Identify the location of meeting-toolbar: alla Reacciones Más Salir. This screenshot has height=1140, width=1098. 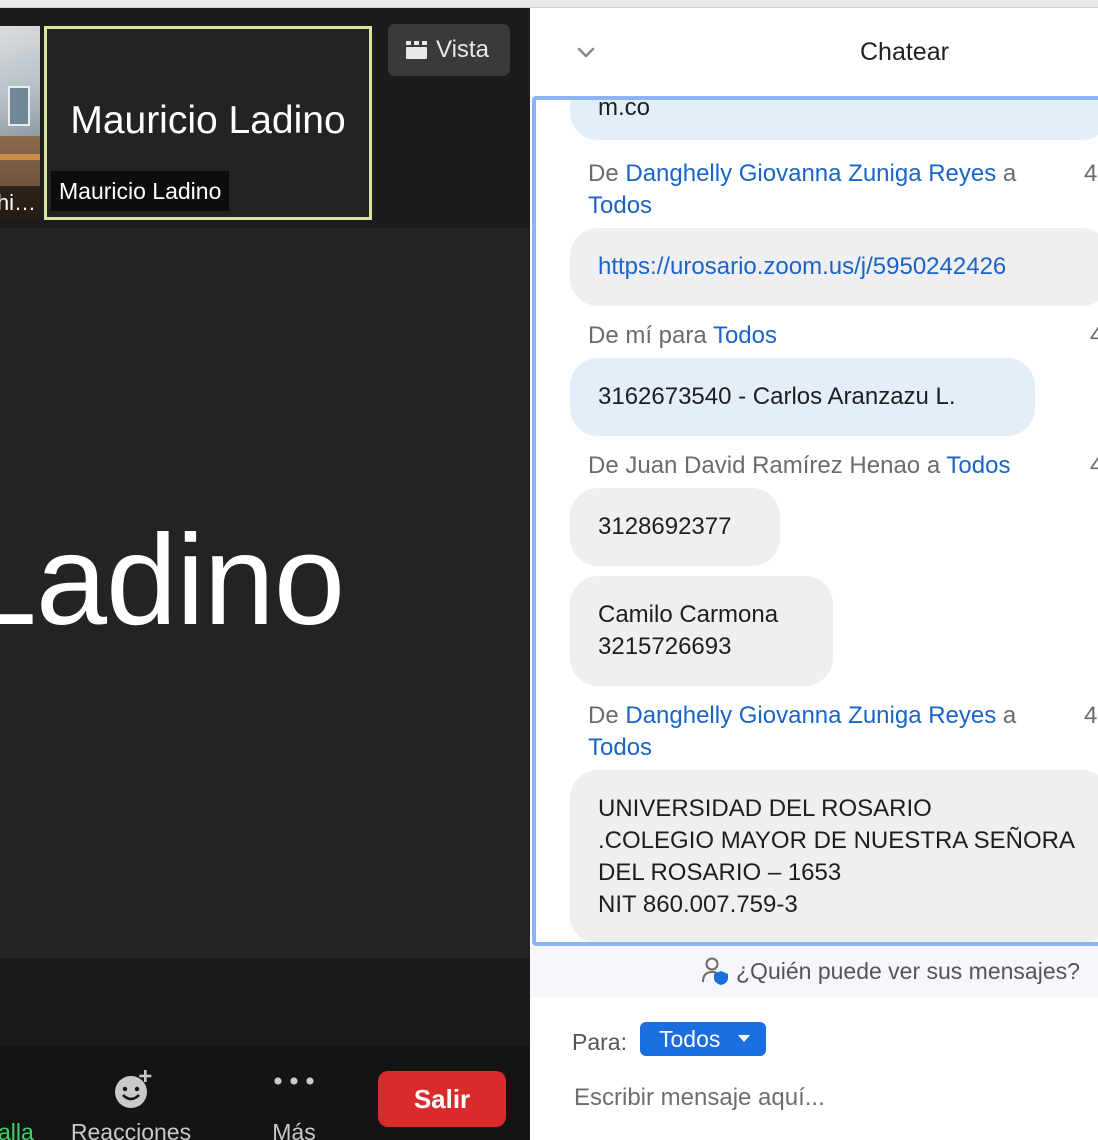
(265, 1093).